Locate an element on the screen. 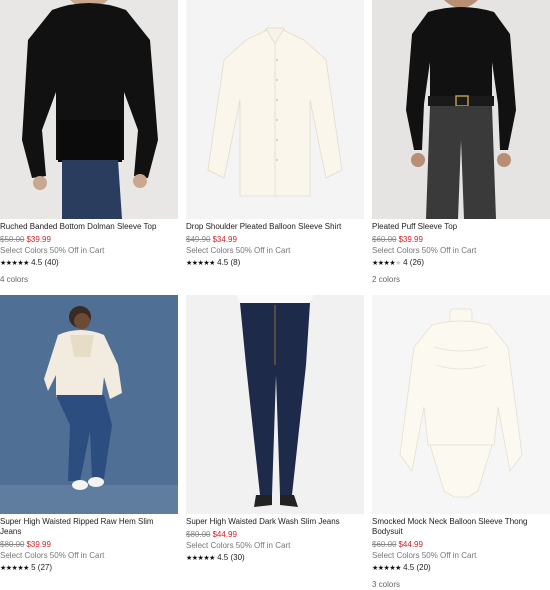 This screenshot has height=590, width=550. product-name: Ruched Banded Bottom Dolman Sleeve Top is located at coordinates (88, 227).